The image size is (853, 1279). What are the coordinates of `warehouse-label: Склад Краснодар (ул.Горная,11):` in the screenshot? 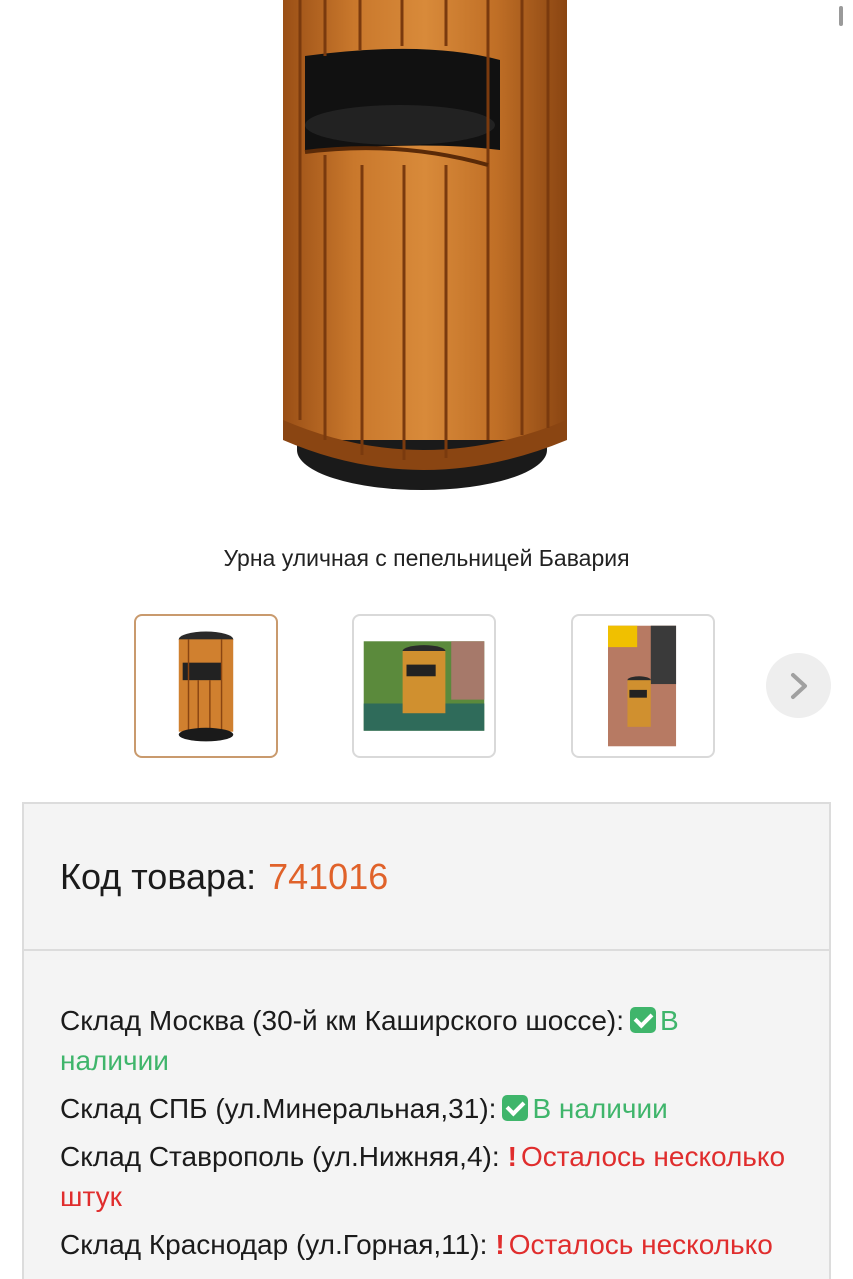 It's located at (274, 1244).